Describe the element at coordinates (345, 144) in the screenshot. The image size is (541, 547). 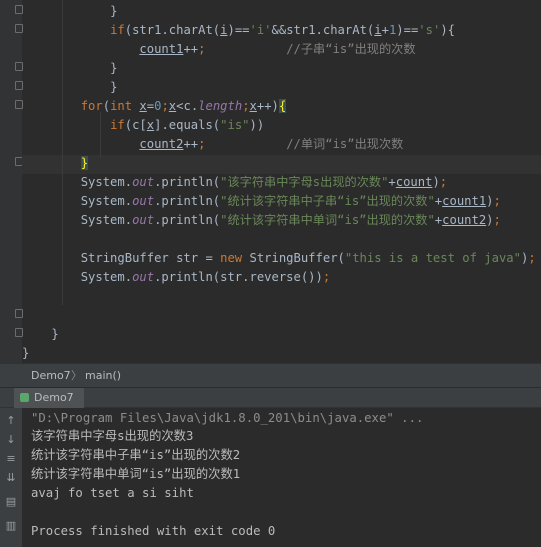
I see `code-token: //单词“is”出现次数` at that location.